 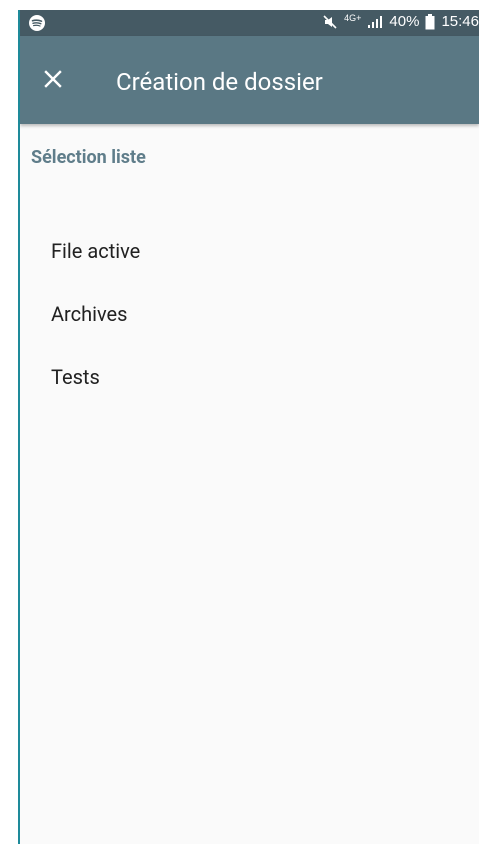 I want to click on battery-icon, so click(x=430, y=21).